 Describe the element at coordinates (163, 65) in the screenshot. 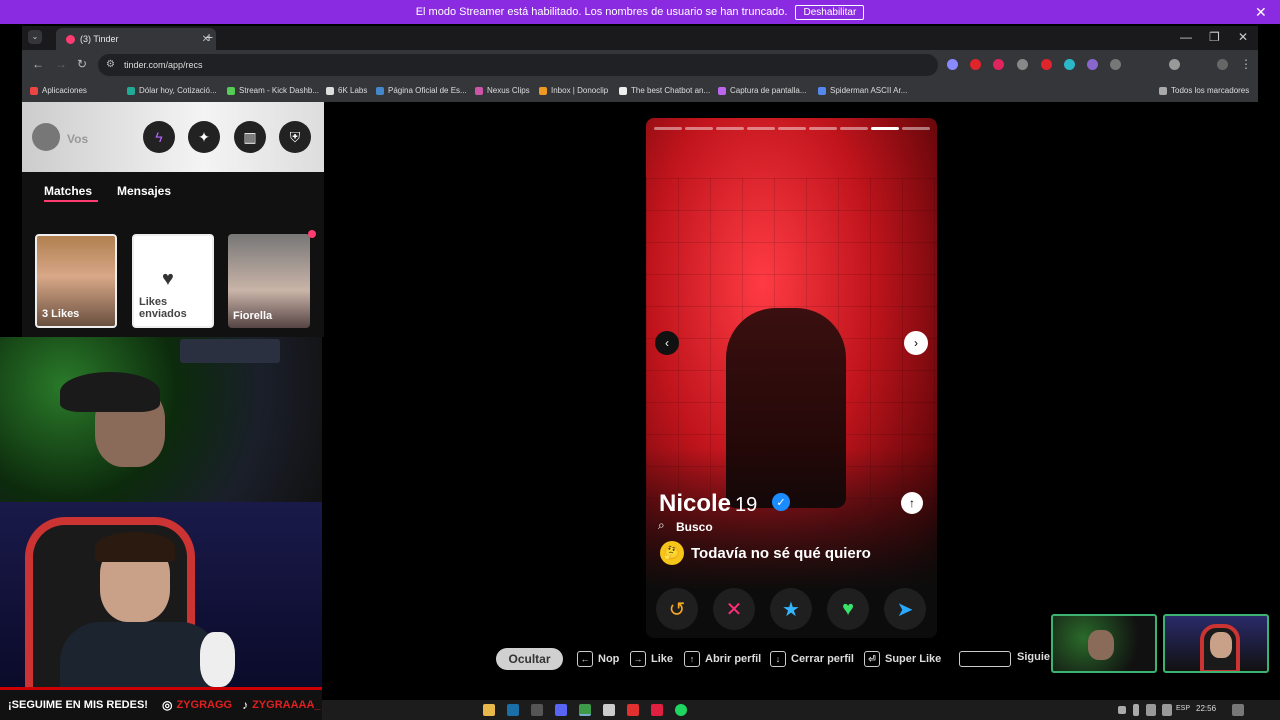

I see `url-text: tinder.com/app/recs` at that location.